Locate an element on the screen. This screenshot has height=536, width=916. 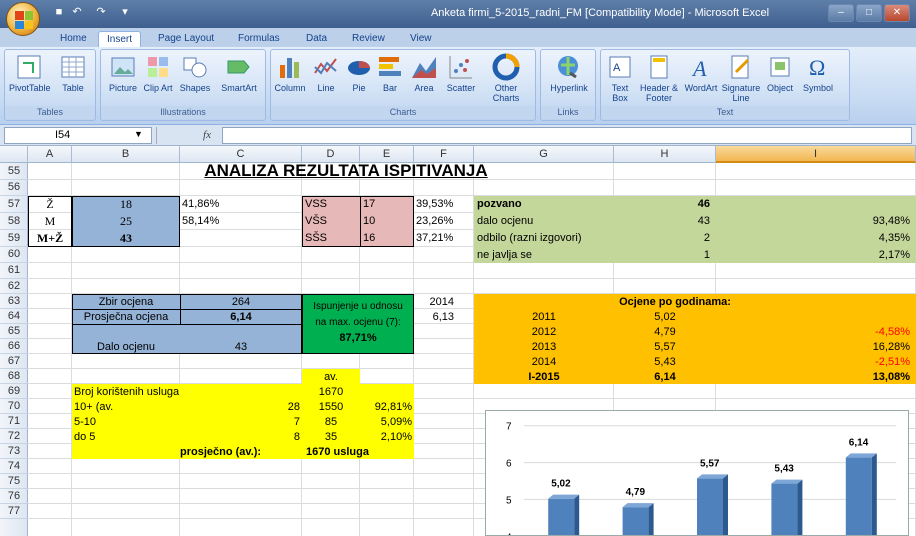
chart-plot-area: 7 6 5 4 5,02 4,79 5,57 5,43 6,14 is located at coordinates (701, 479).